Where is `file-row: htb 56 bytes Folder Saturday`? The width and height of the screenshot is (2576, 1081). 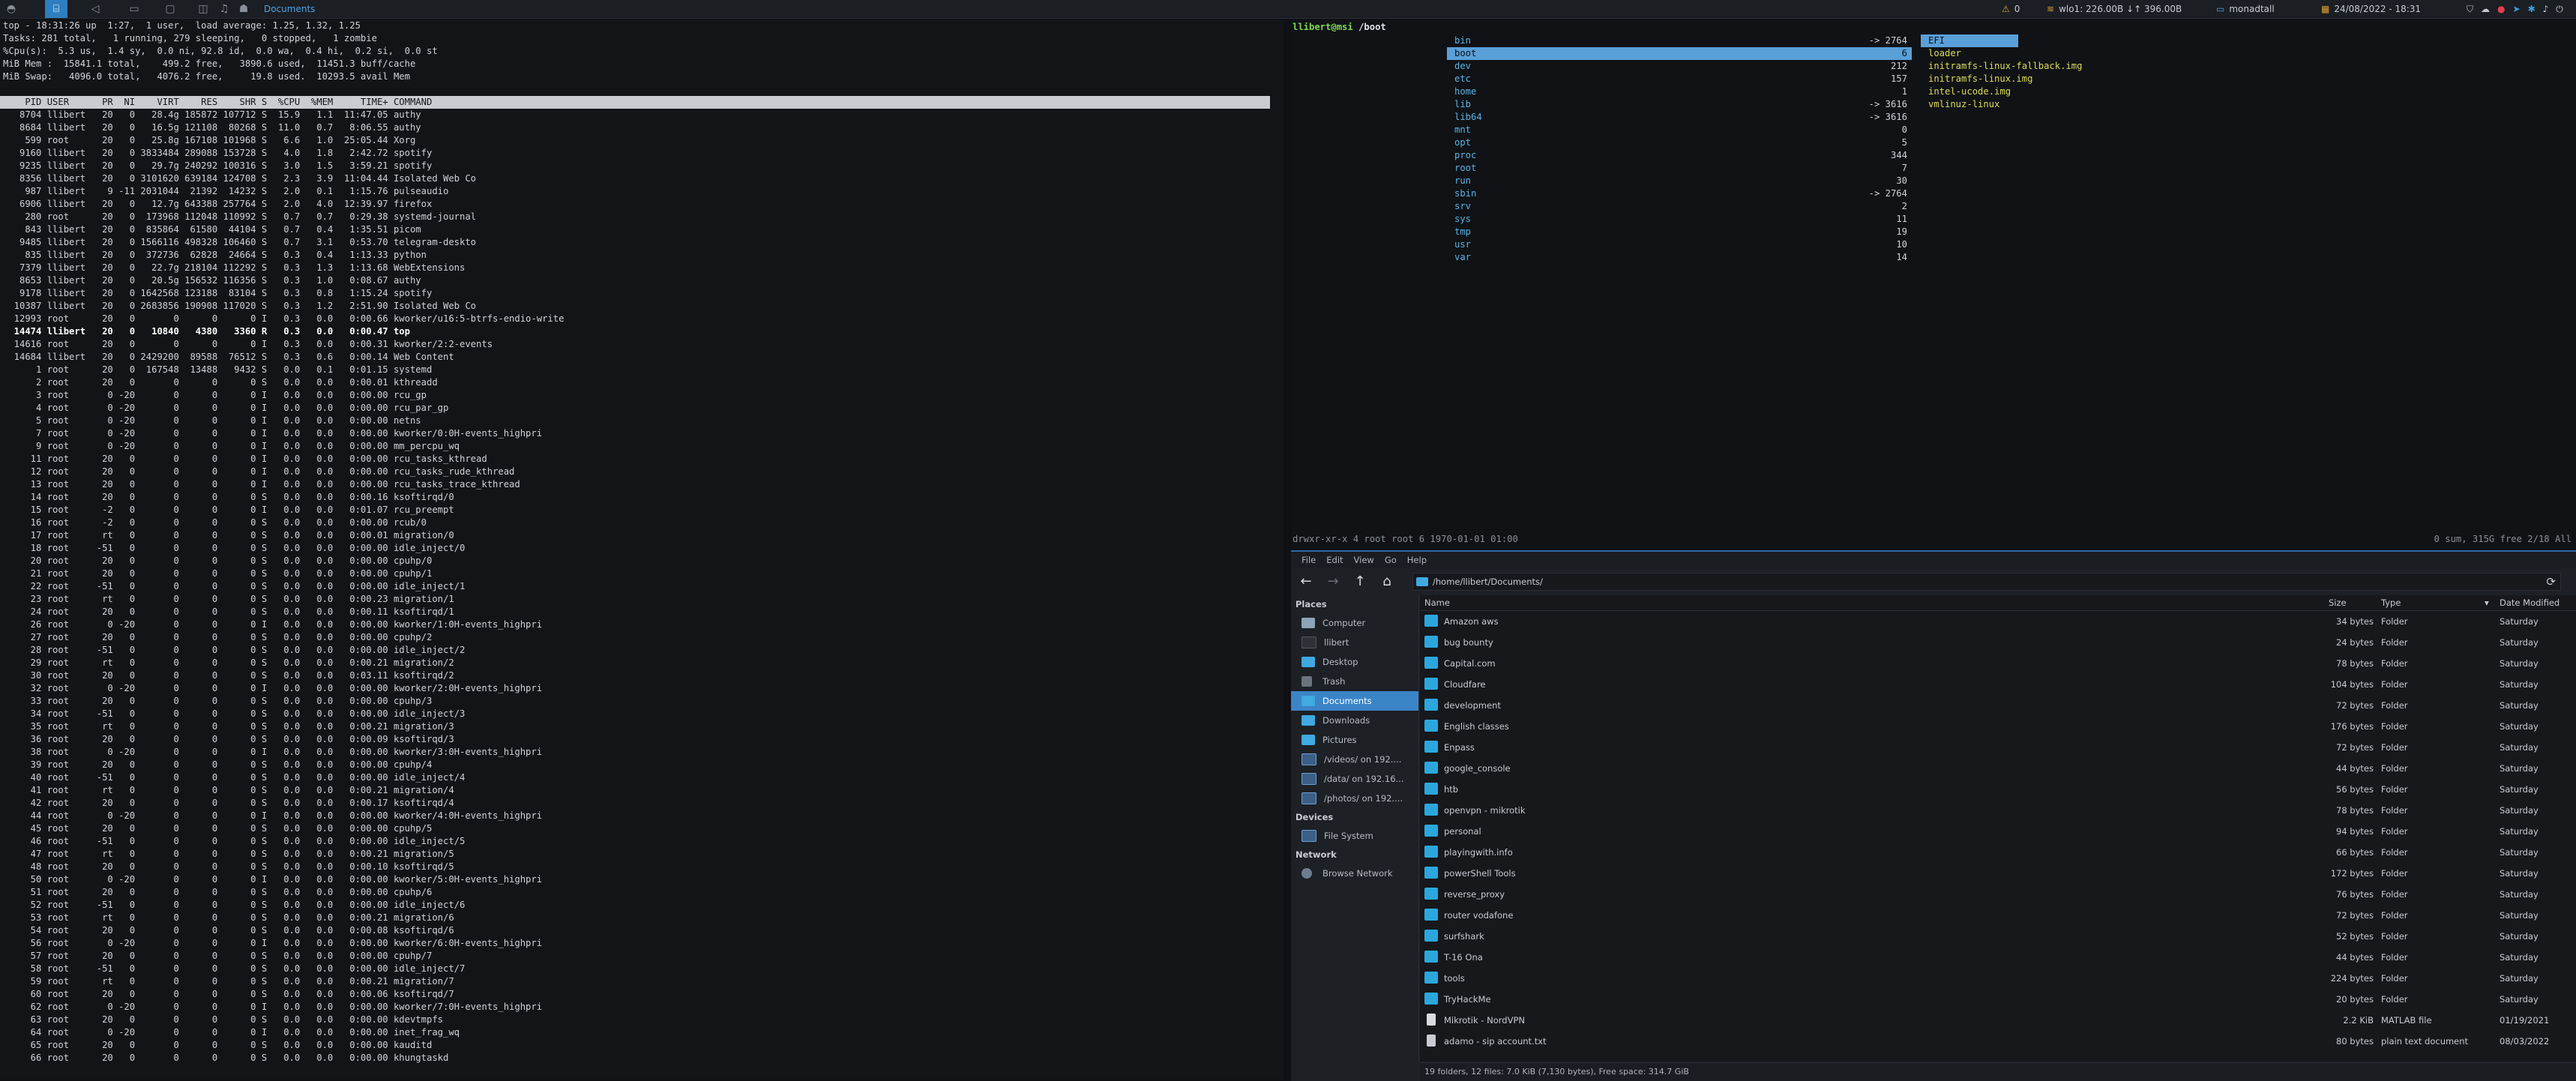 file-row: htb 56 bytes Folder Saturday is located at coordinates (1998, 789).